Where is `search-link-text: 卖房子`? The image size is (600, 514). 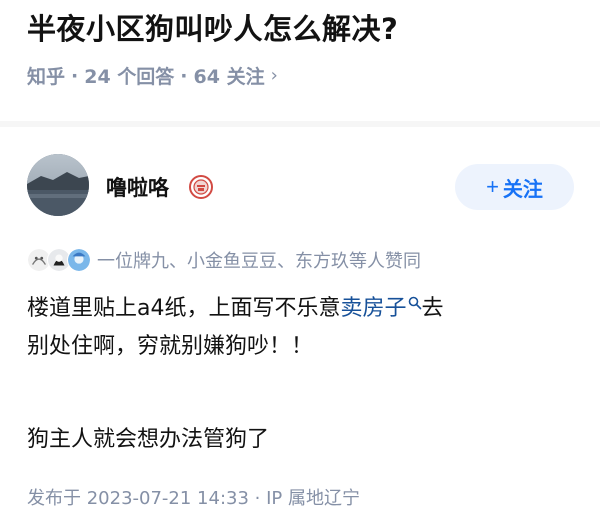
search-link-text: 卖房子 is located at coordinates (373, 308).